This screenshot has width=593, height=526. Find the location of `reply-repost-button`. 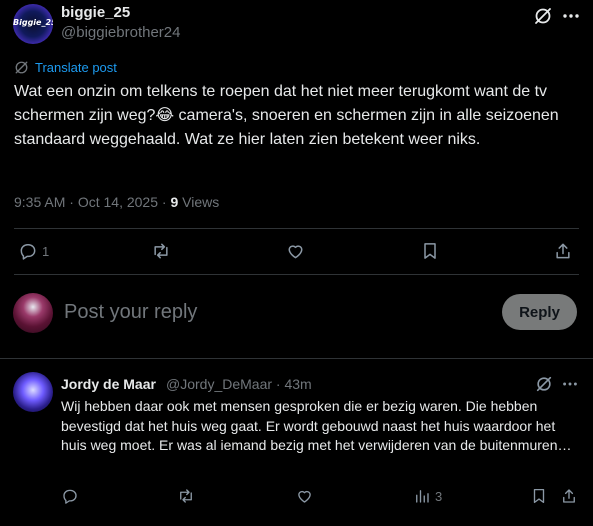

reply-repost-button is located at coordinates (186, 496).